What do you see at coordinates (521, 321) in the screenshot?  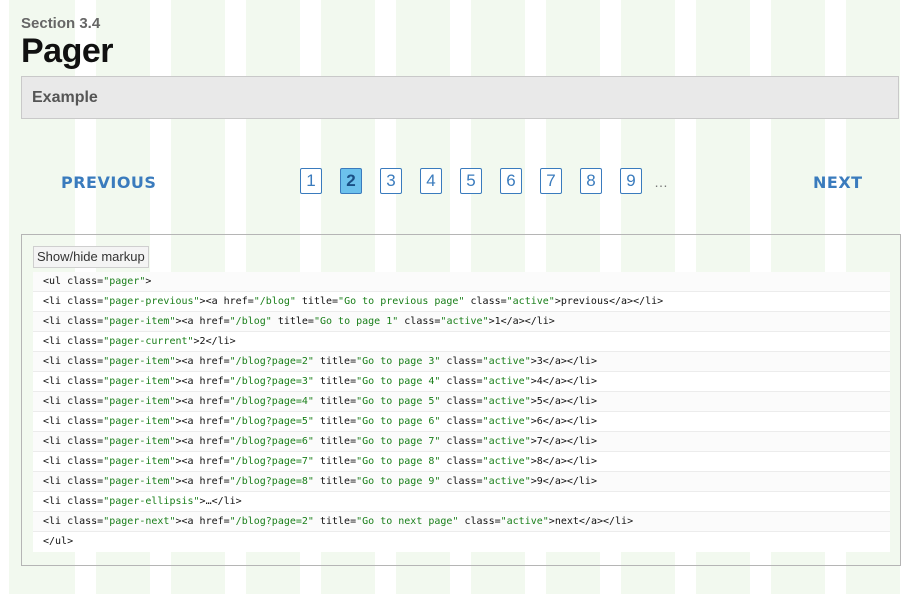 I see `code-tag-token: >1</a></li>` at bounding box center [521, 321].